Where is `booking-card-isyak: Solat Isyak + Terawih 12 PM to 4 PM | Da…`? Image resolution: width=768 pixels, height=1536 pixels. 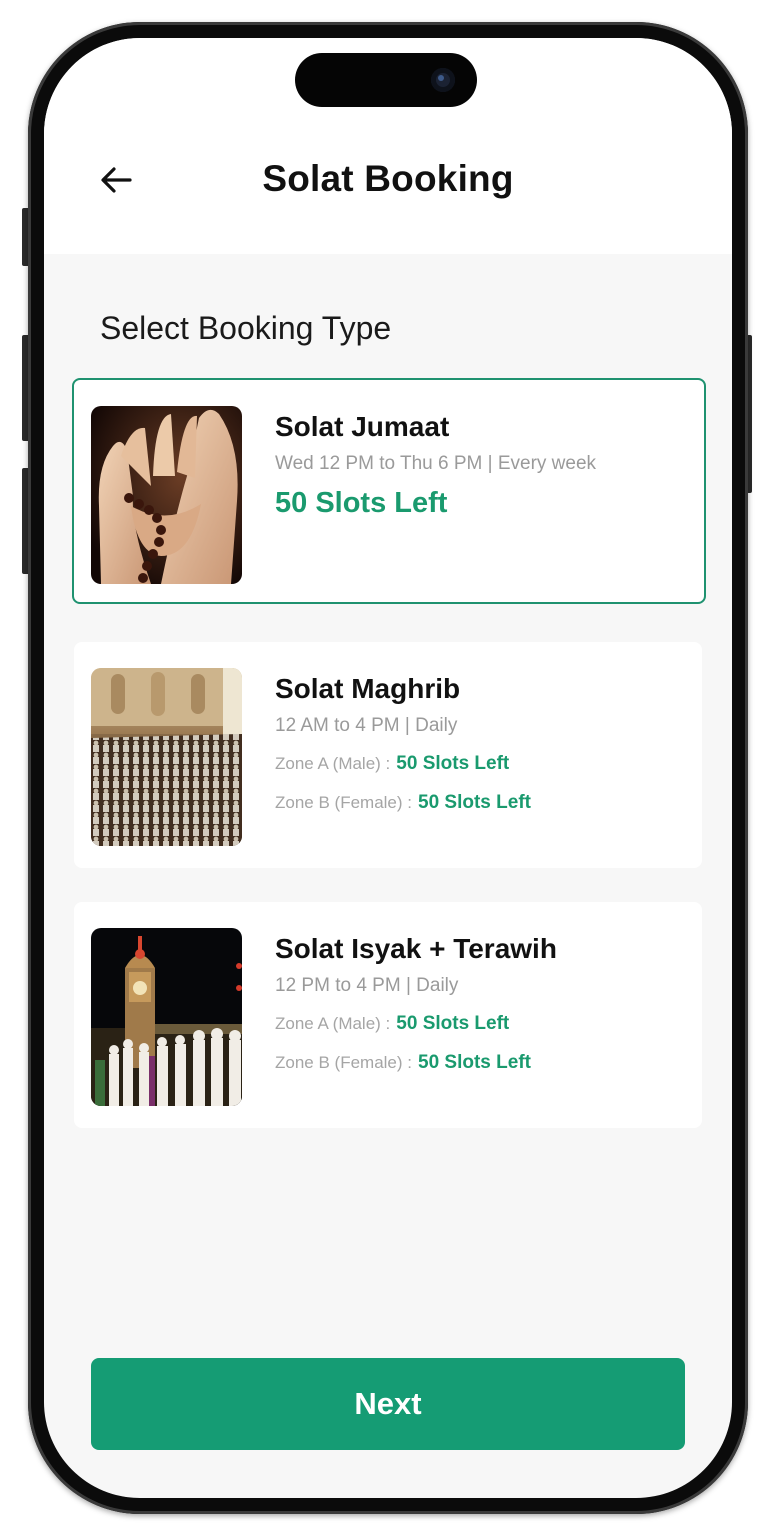 booking-card-isyak: Solat Isyak + Terawih 12 PM to 4 PM | Da… is located at coordinates (388, 1015).